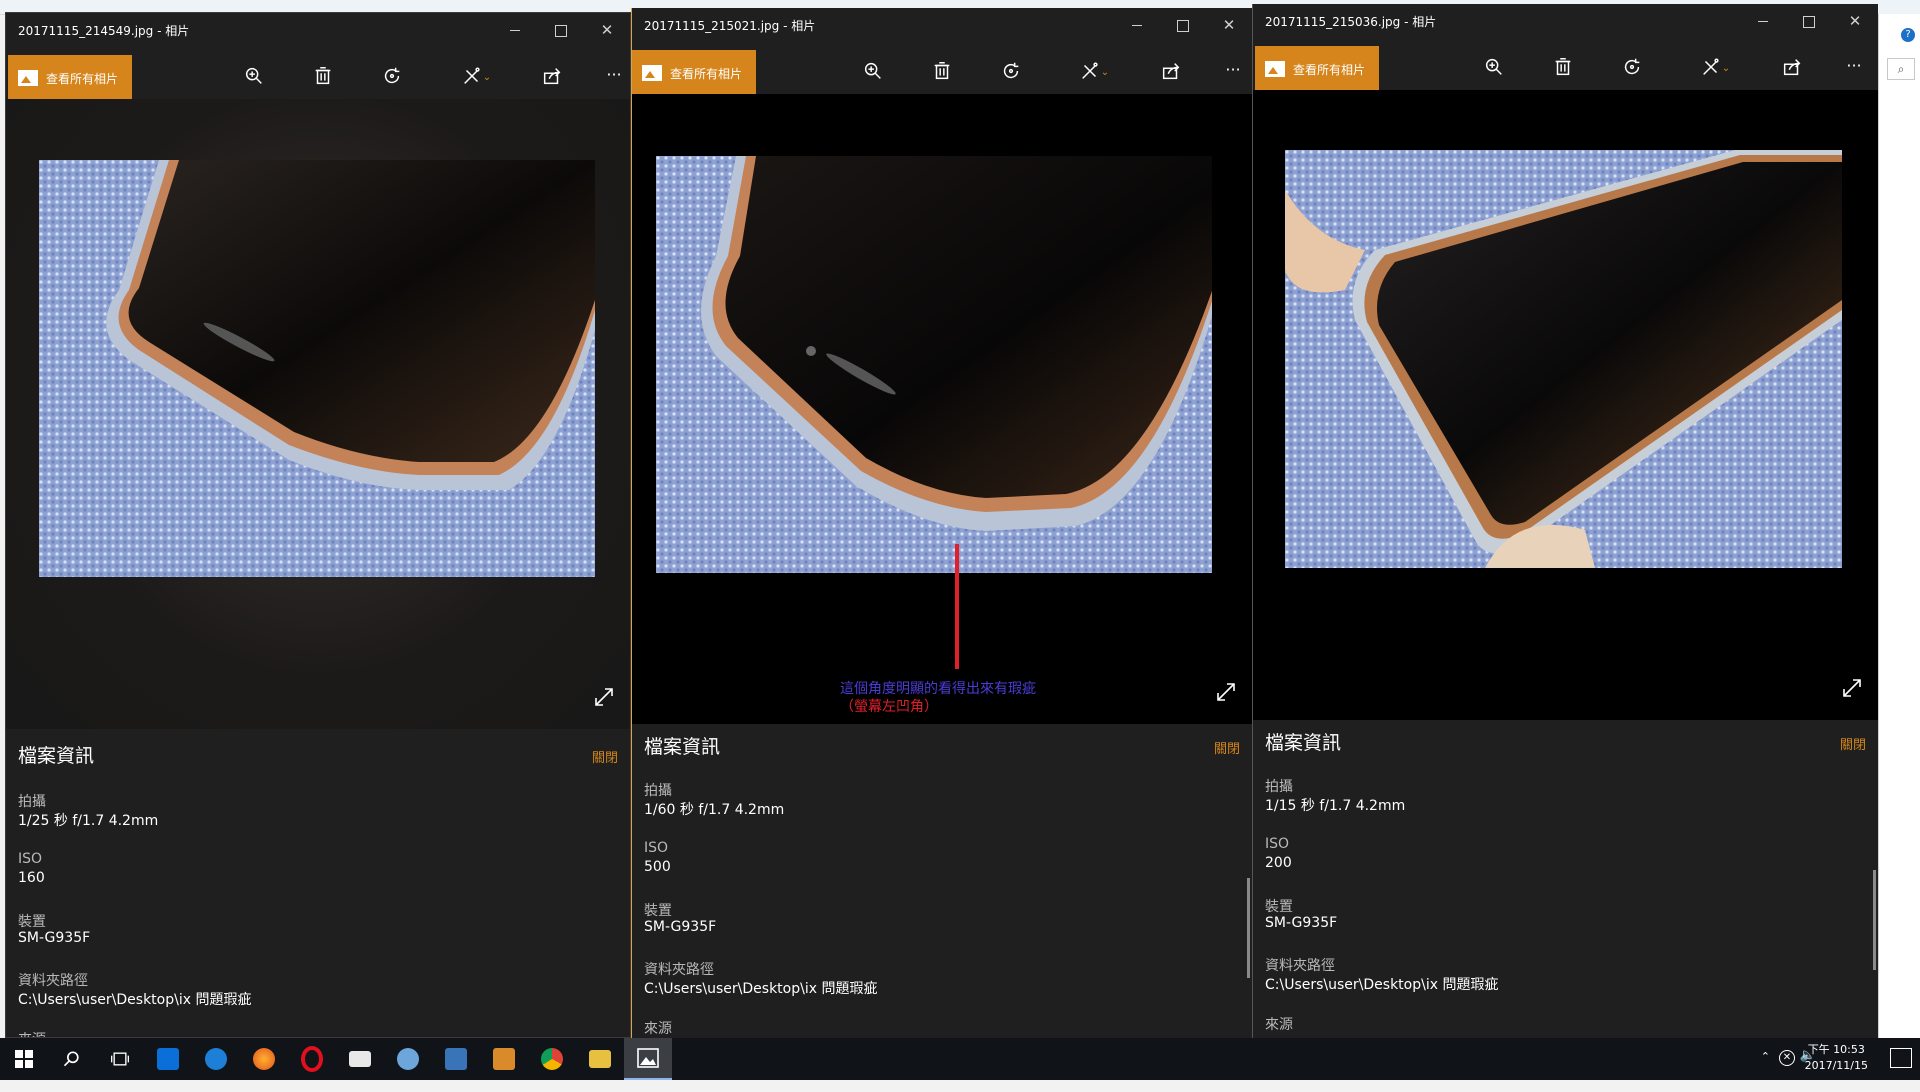  Describe the element at coordinates (648, 1059) in the screenshot. I see `photos-icon` at that location.